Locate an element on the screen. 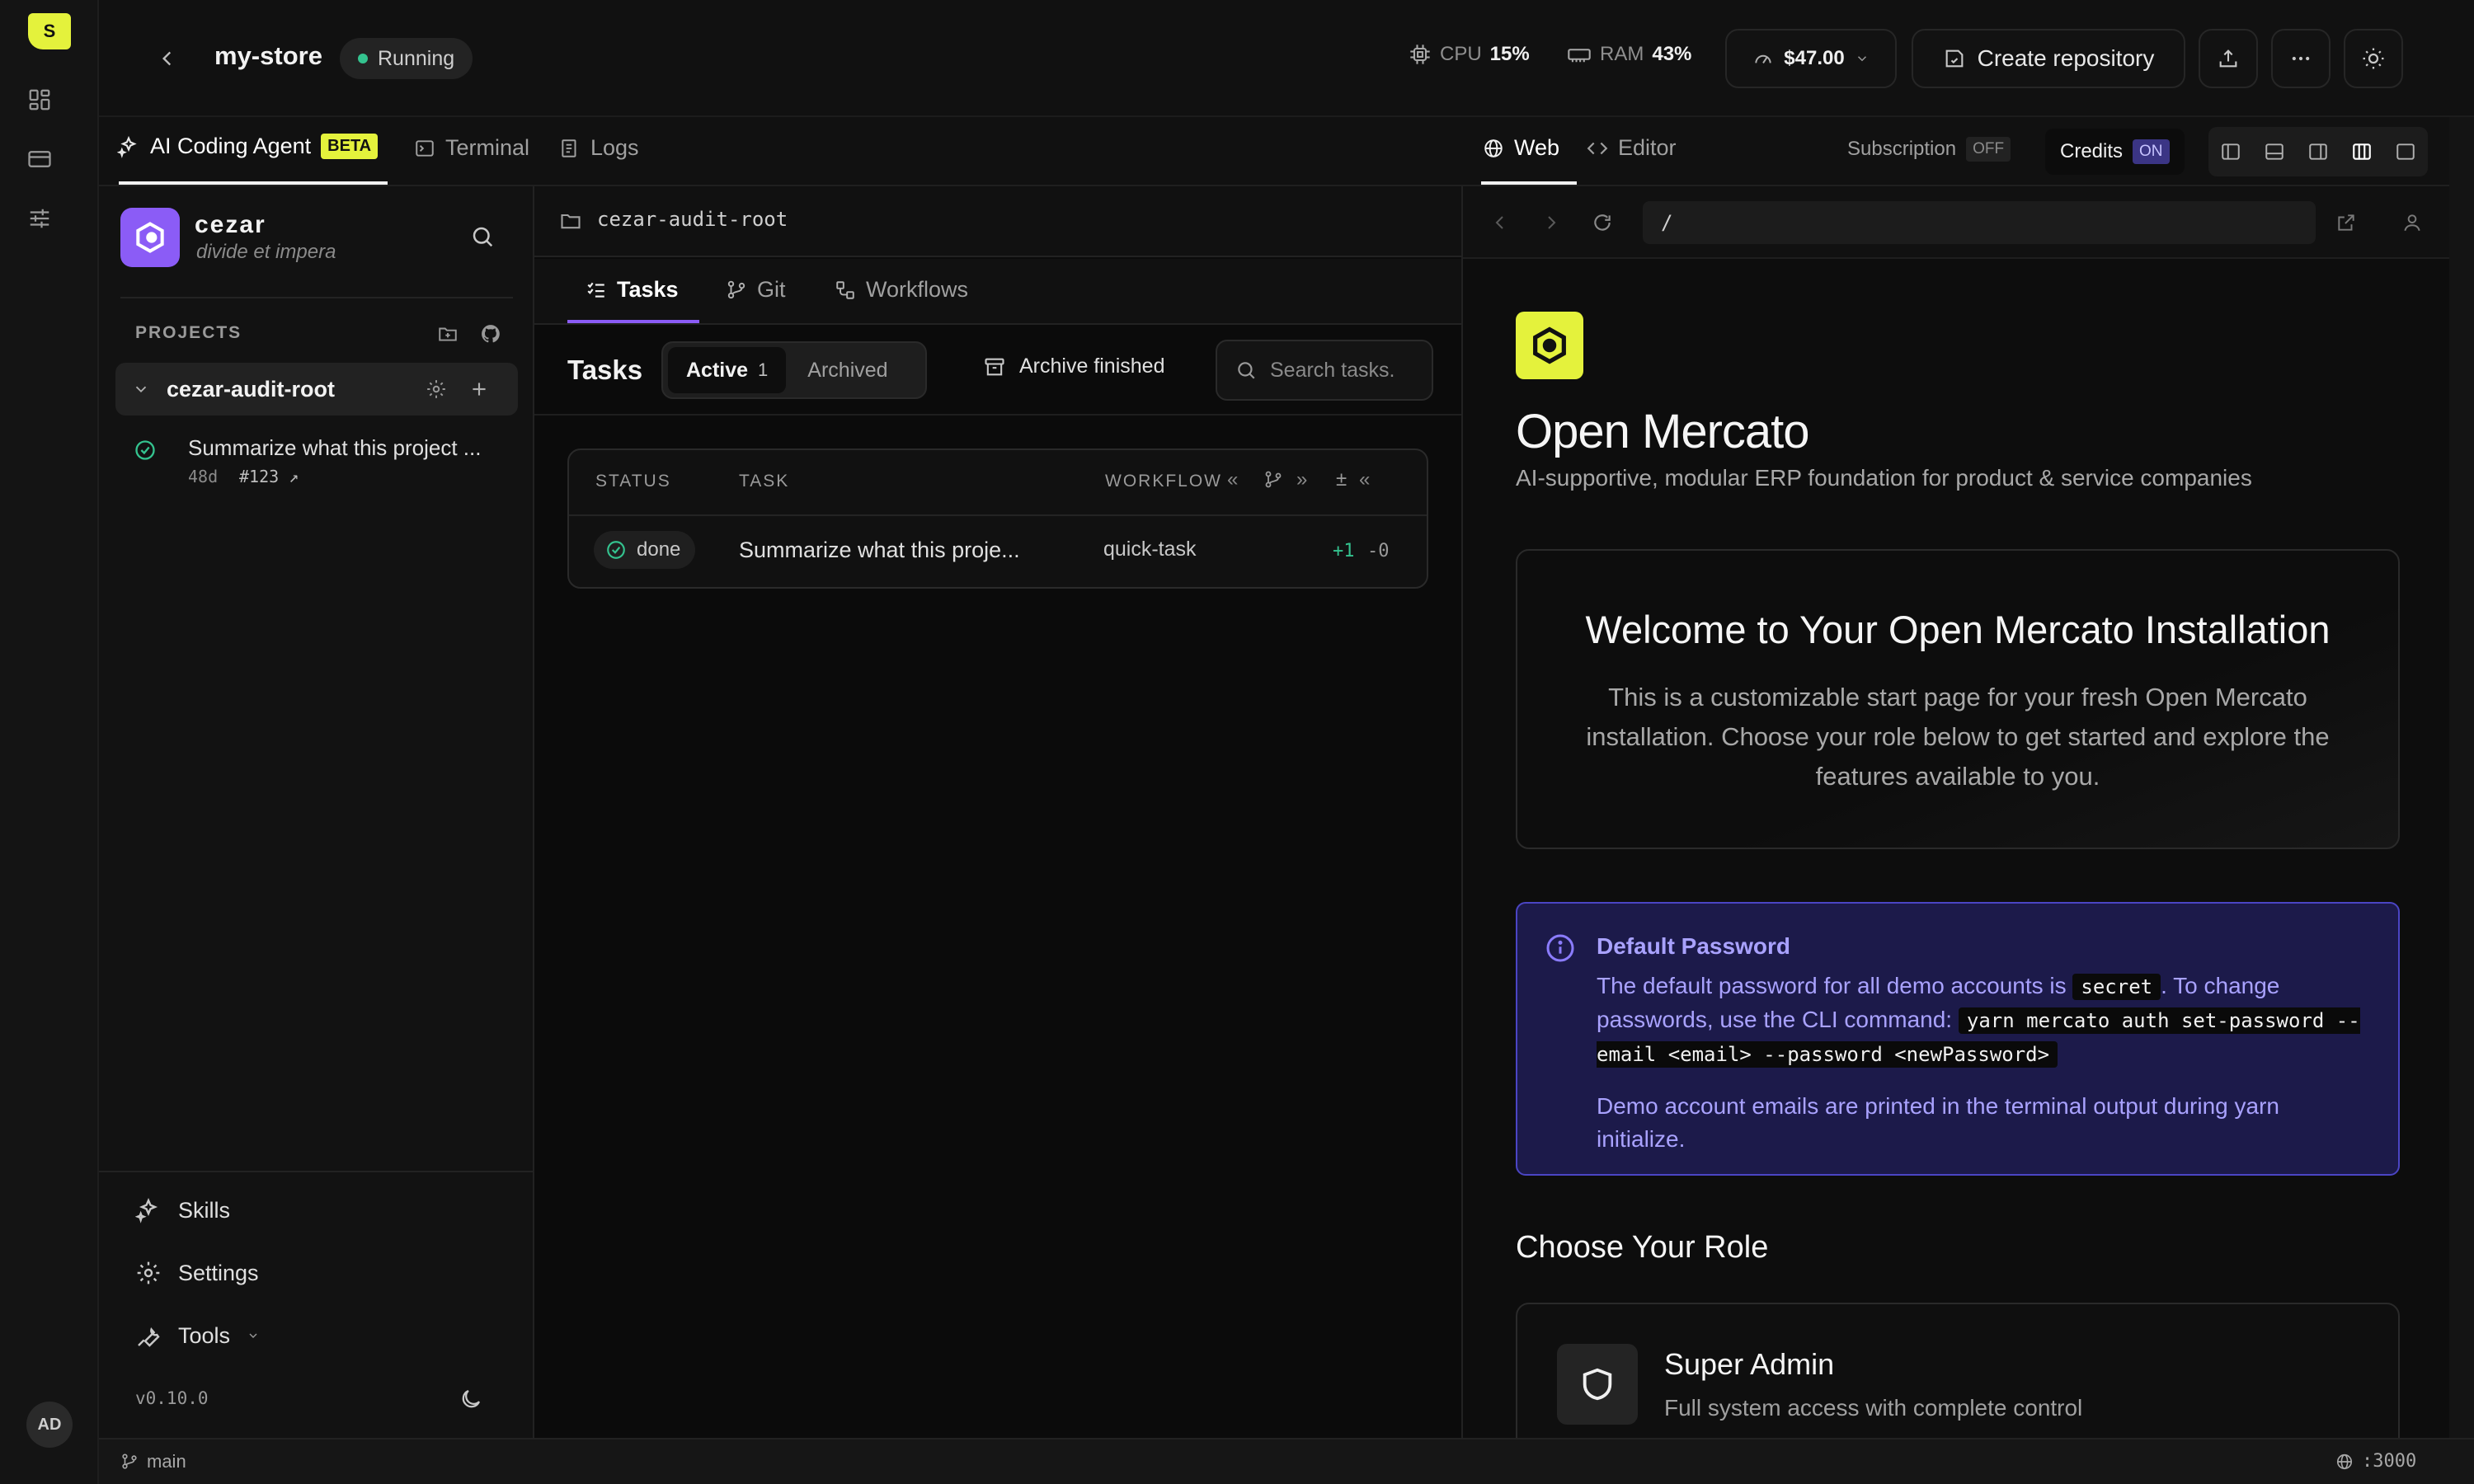  tab-terminal: Terminal is located at coordinates (471, 148).